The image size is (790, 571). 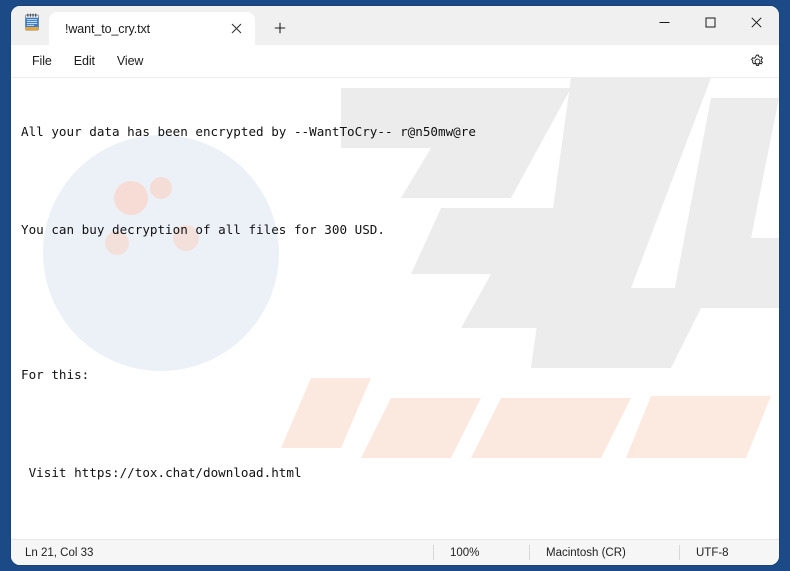 What do you see at coordinates (42, 61) in the screenshot?
I see `menu-file: File` at bounding box center [42, 61].